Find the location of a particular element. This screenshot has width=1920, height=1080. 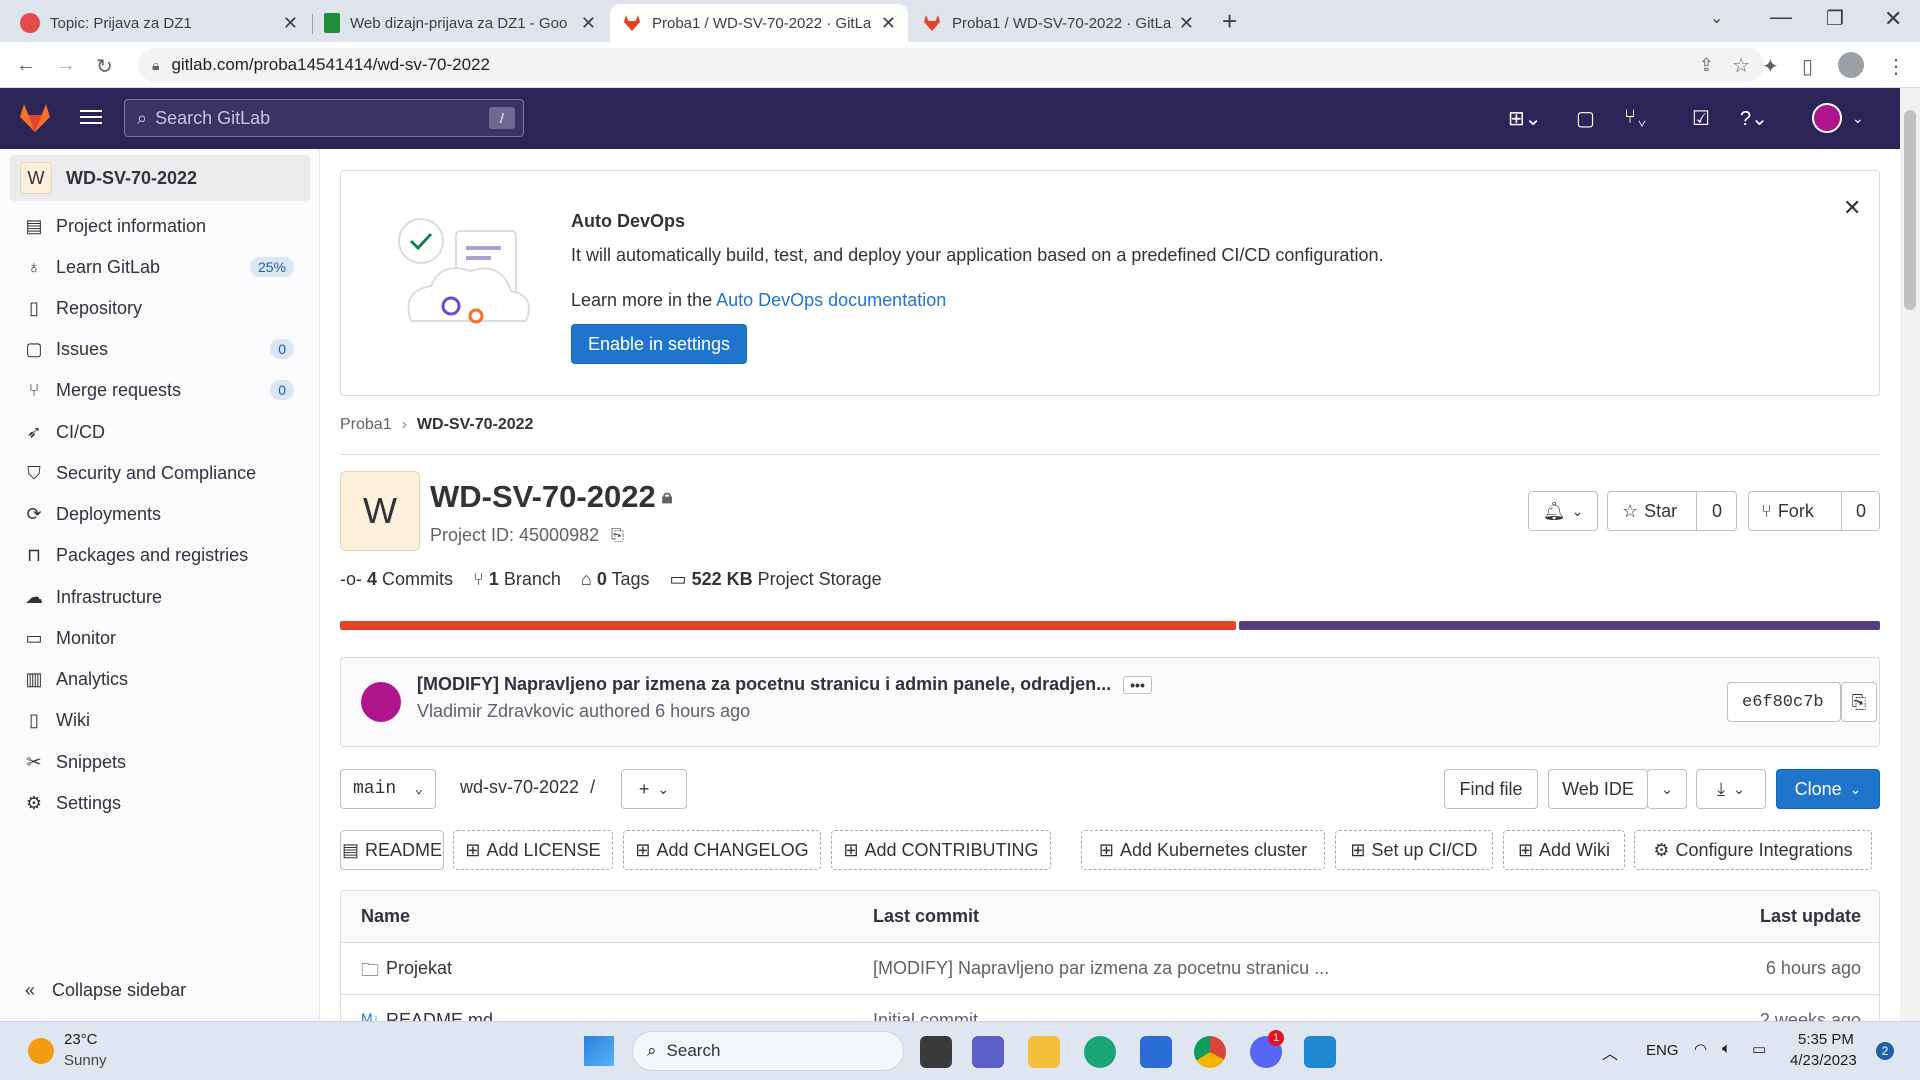

tags-stat: ⌂ 0 Tags is located at coordinates (615, 579).